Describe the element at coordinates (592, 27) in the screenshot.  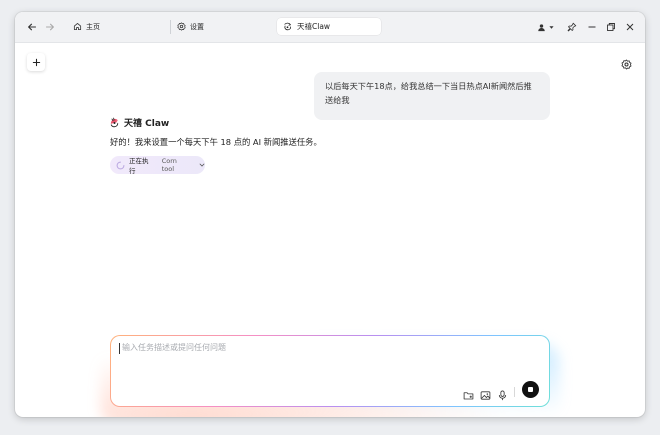
I see `minimize-icon` at that location.